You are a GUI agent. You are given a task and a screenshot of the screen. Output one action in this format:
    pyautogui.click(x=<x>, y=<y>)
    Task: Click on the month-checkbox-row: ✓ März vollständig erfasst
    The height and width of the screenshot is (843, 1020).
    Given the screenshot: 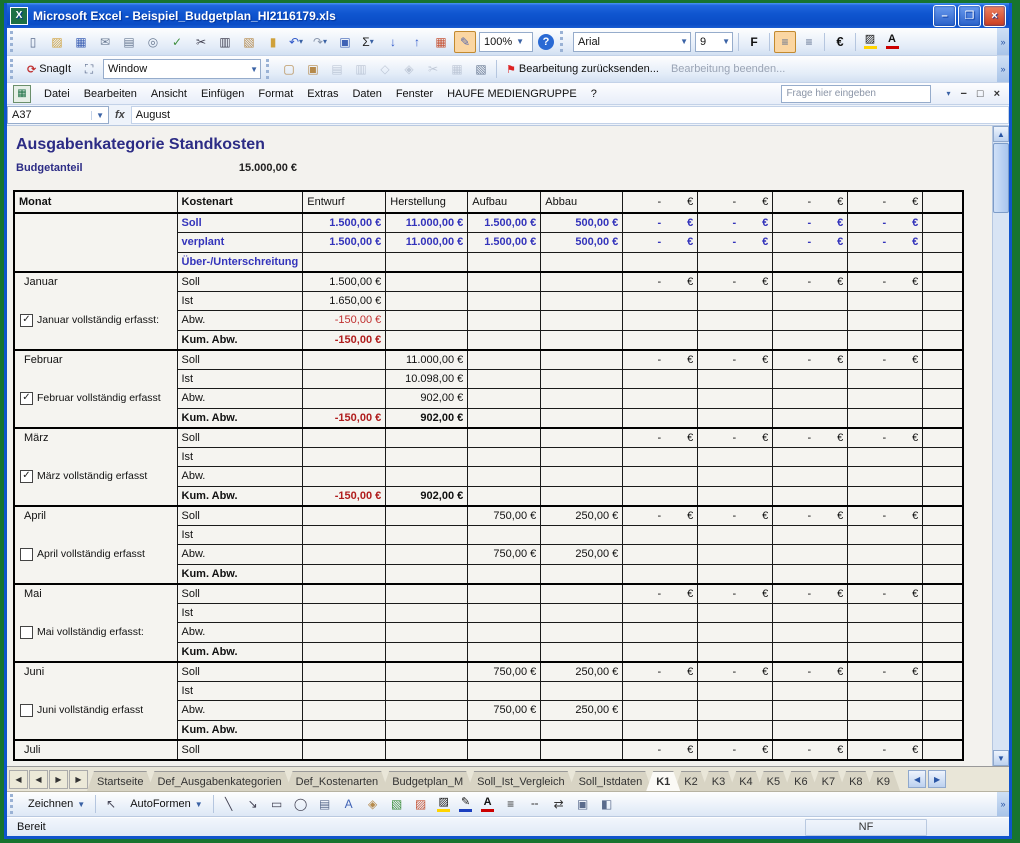 What is the action you would take?
    pyautogui.click(x=83, y=476)
    